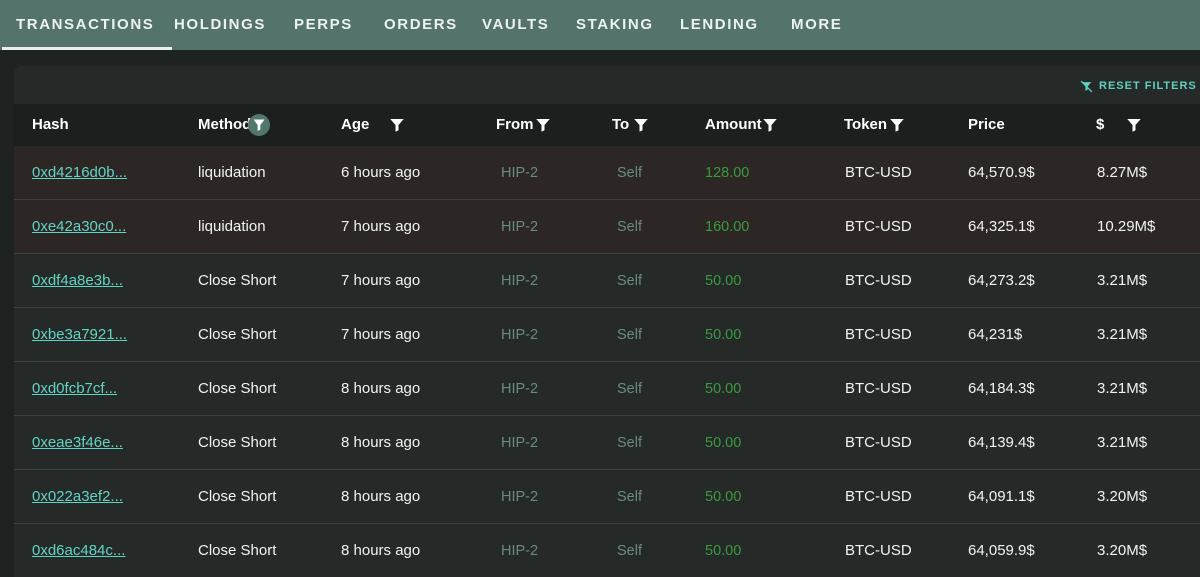  What do you see at coordinates (1001, 388) in the screenshot?
I see `tx-price: 64,184.3$` at bounding box center [1001, 388].